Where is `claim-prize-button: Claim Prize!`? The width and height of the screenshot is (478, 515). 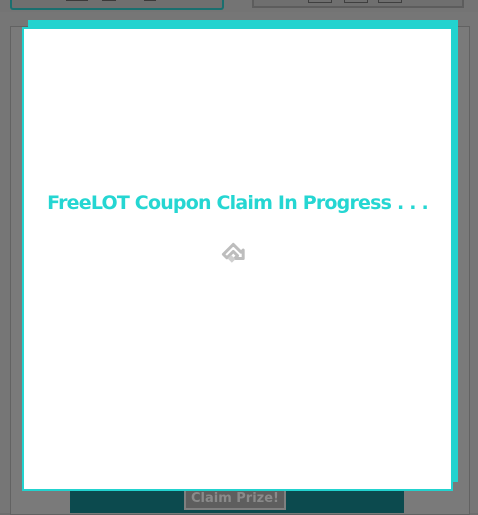
claim-prize-button: Claim Prize! is located at coordinates (235, 499).